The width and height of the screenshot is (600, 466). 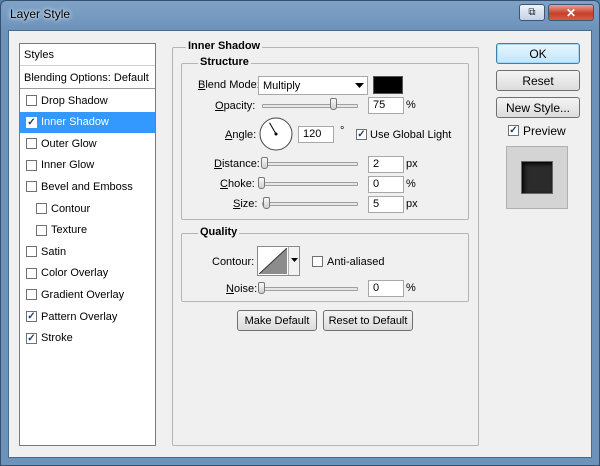 I want to click on style-item-inner-shadow: ✓ Inner Shadow, so click(x=87, y=122).